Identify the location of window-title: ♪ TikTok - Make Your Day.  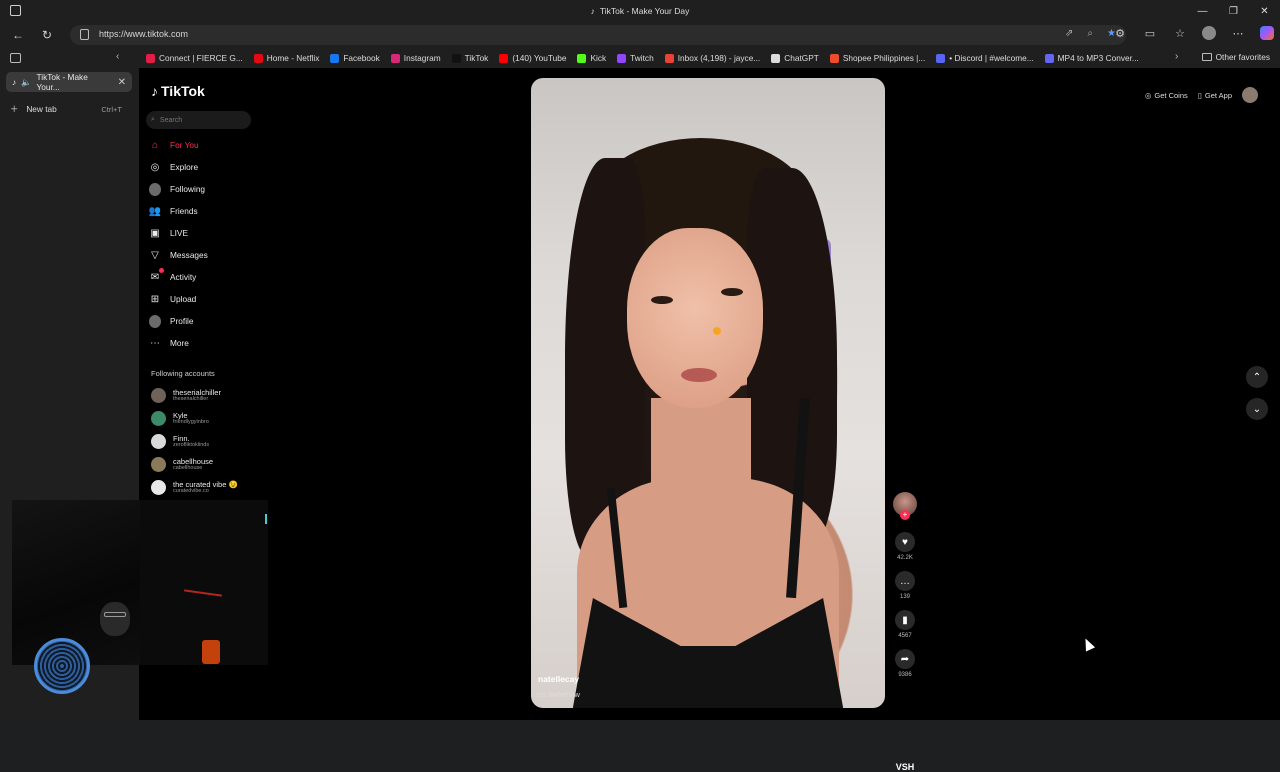
(640, 11).